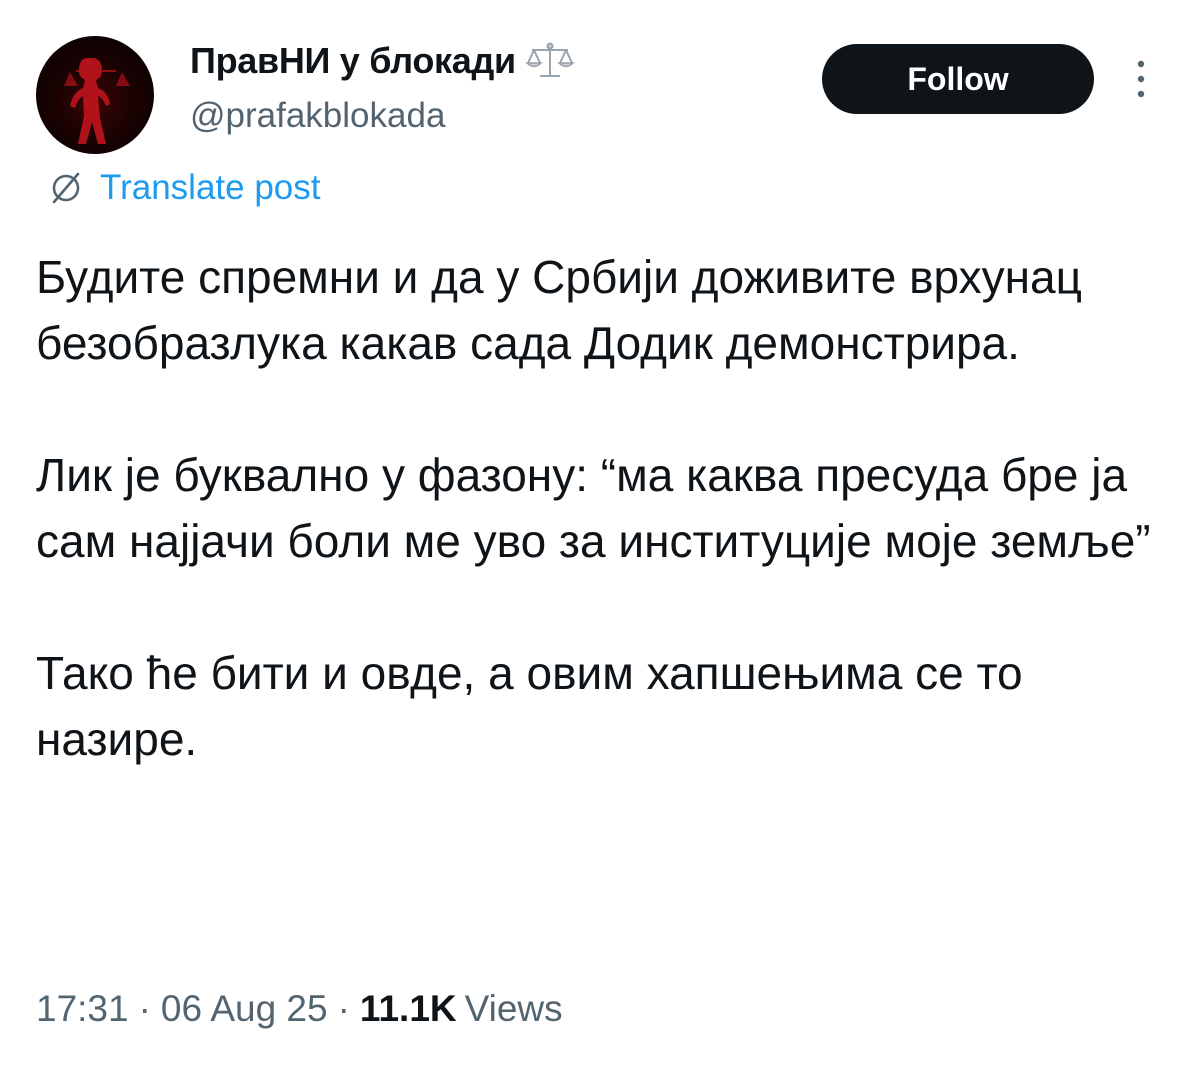  I want to click on avatar-image, so click(97, 101).